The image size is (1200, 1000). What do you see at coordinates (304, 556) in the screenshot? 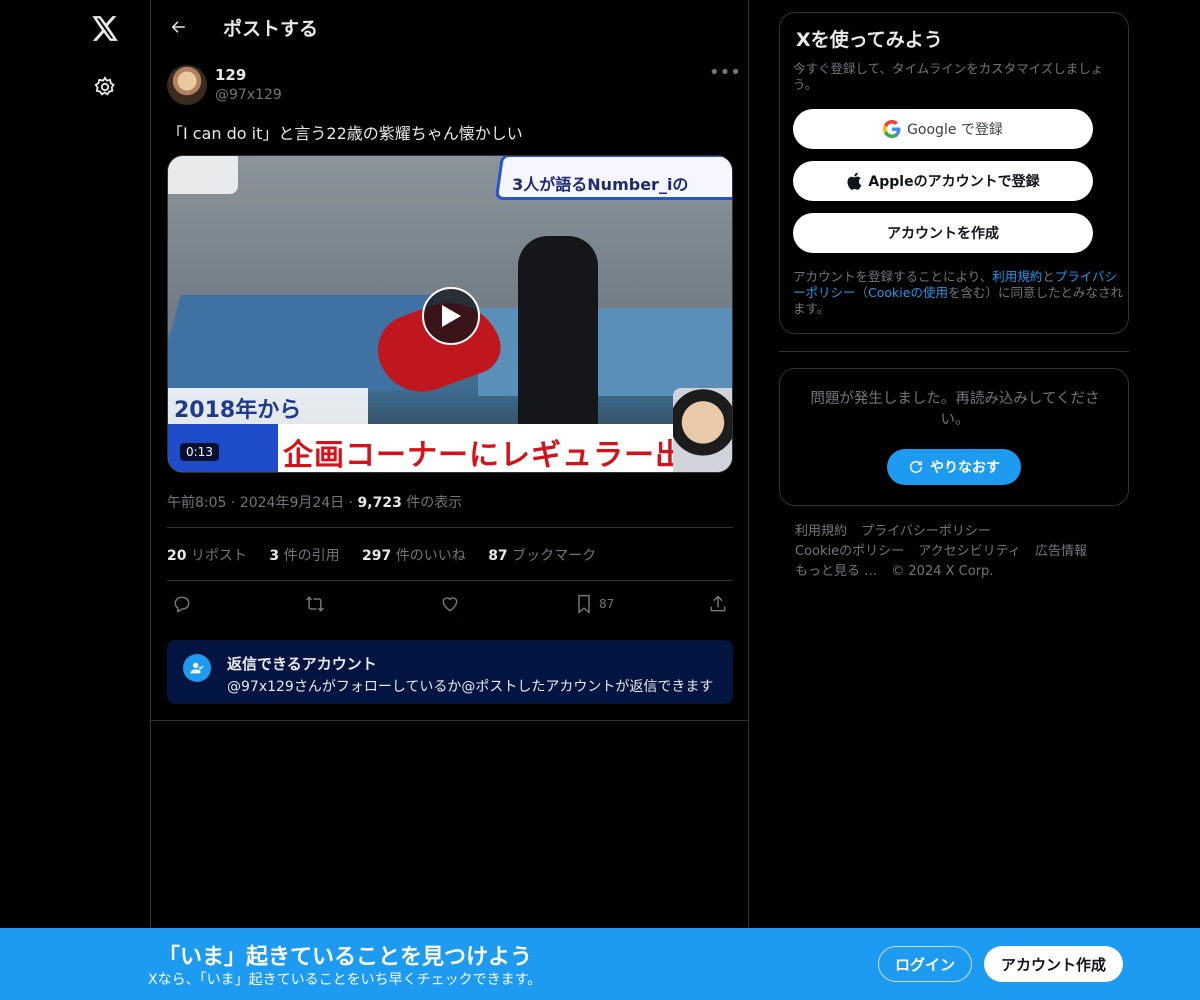
I see `quotes-stat: 3 件の引用` at bounding box center [304, 556].